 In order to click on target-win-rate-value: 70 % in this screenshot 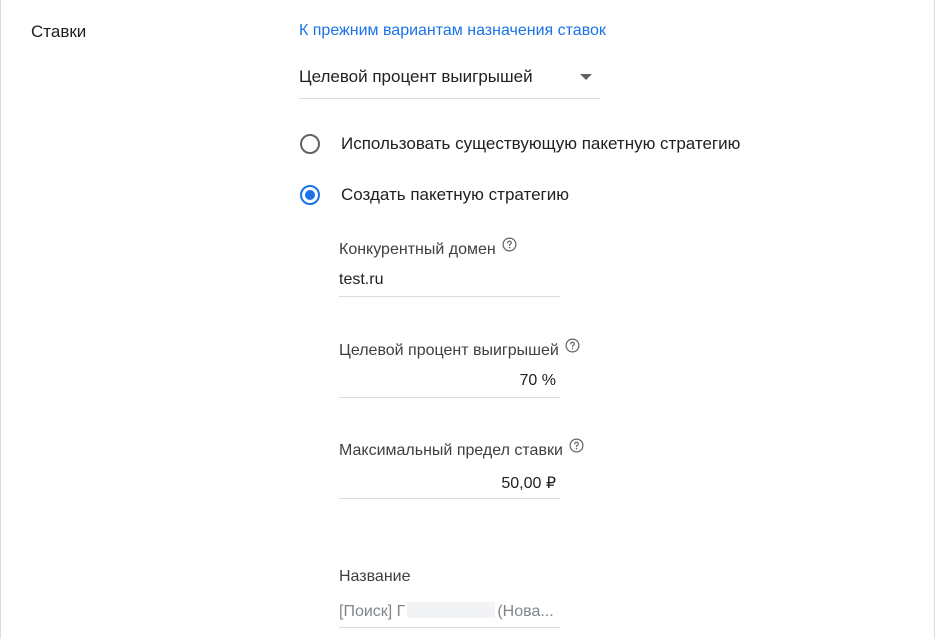, I will do `click(537, 380)`.